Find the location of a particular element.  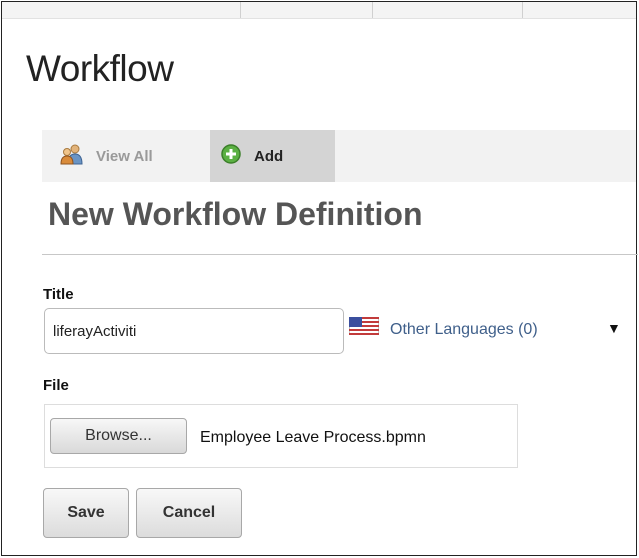

form-heading: New Workflow Definition is located at coordinates (235, 214).